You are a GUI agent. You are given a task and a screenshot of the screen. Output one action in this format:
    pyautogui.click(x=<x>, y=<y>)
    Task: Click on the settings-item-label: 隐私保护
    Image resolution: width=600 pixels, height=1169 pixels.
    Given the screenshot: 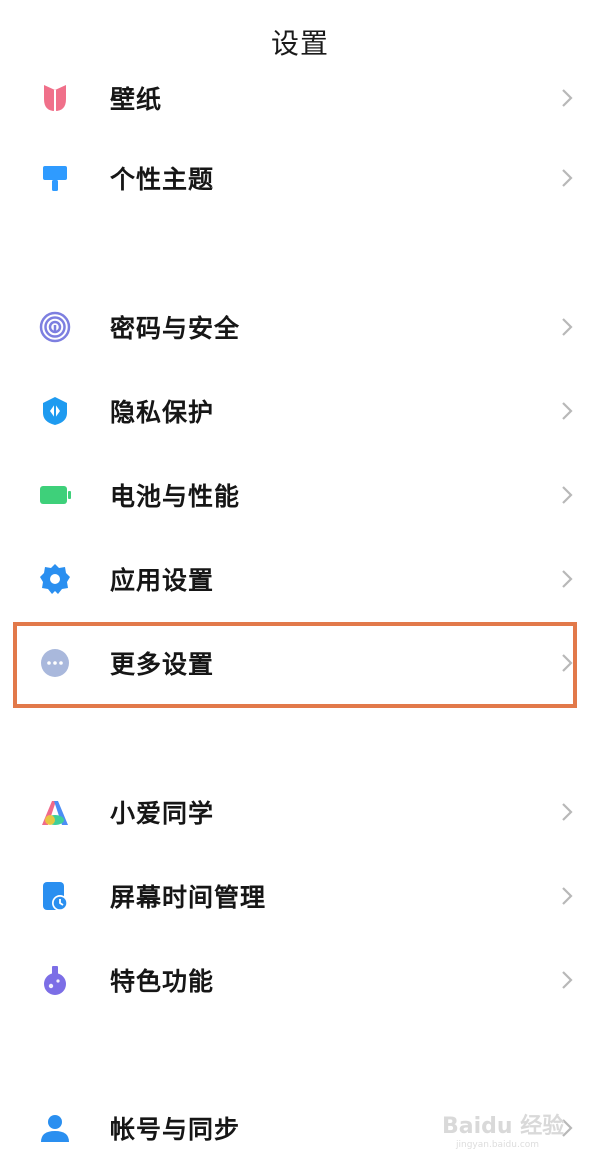 What is the action you would take?
    pyautogui.click(x=162, y=412)
    